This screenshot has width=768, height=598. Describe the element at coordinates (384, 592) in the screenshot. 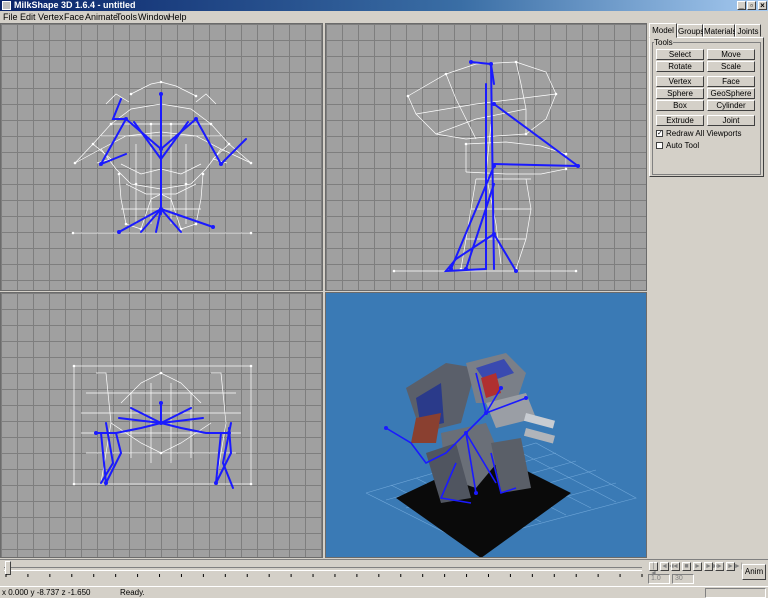

I see `status-bar: x 0.000 y -8.737 z -1.650 Ready.` at that location.